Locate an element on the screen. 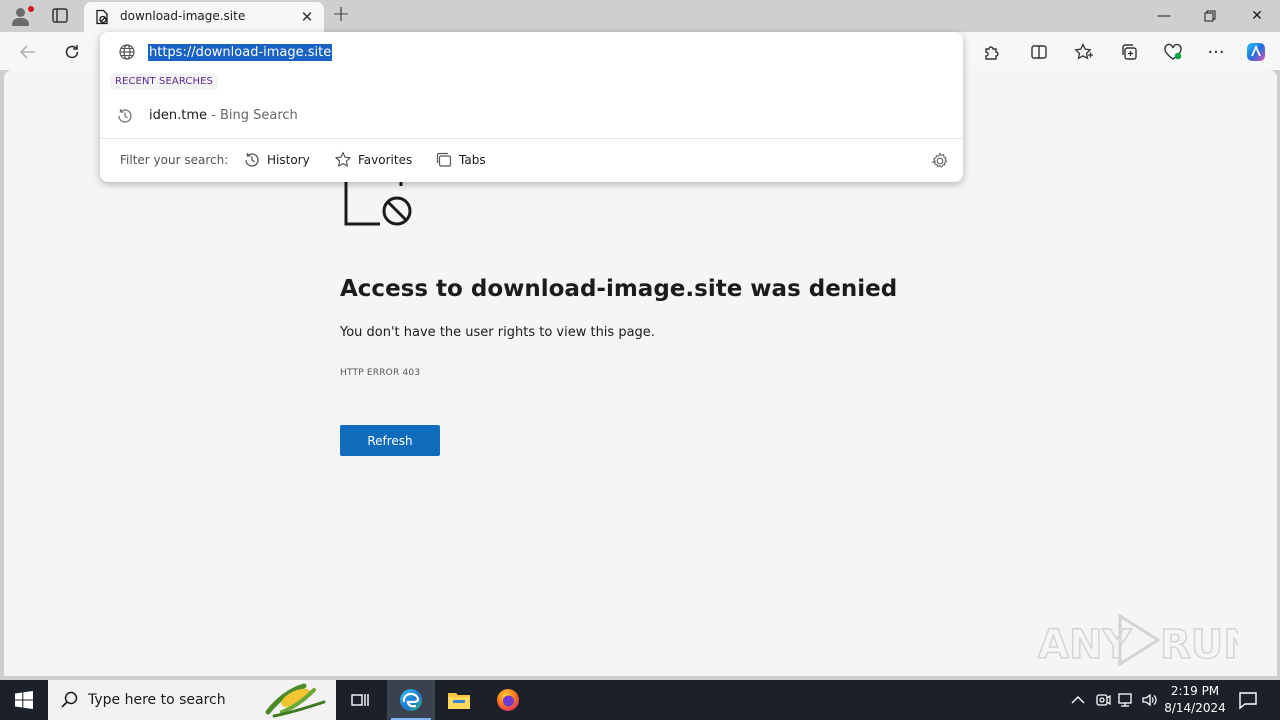  filter-label: Filter your search: is located at coordinates (174, 160).